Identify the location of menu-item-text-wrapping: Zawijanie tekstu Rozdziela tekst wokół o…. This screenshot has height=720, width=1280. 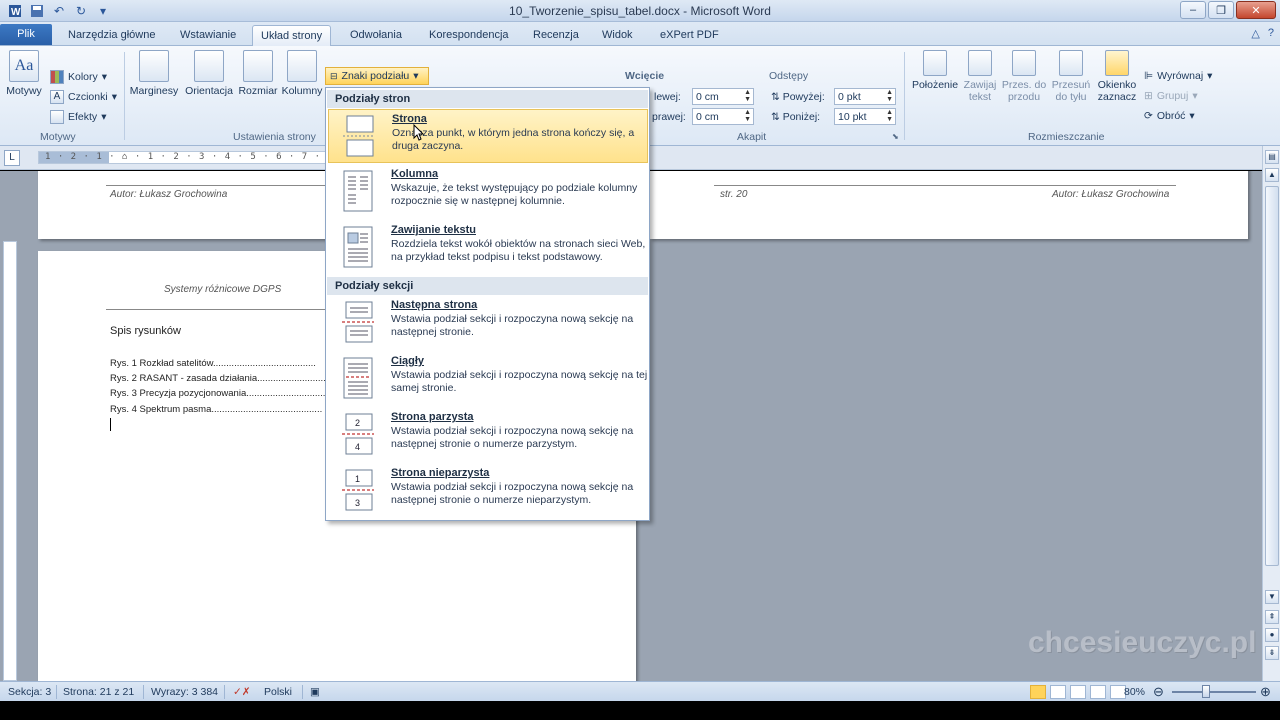
(488, 248).